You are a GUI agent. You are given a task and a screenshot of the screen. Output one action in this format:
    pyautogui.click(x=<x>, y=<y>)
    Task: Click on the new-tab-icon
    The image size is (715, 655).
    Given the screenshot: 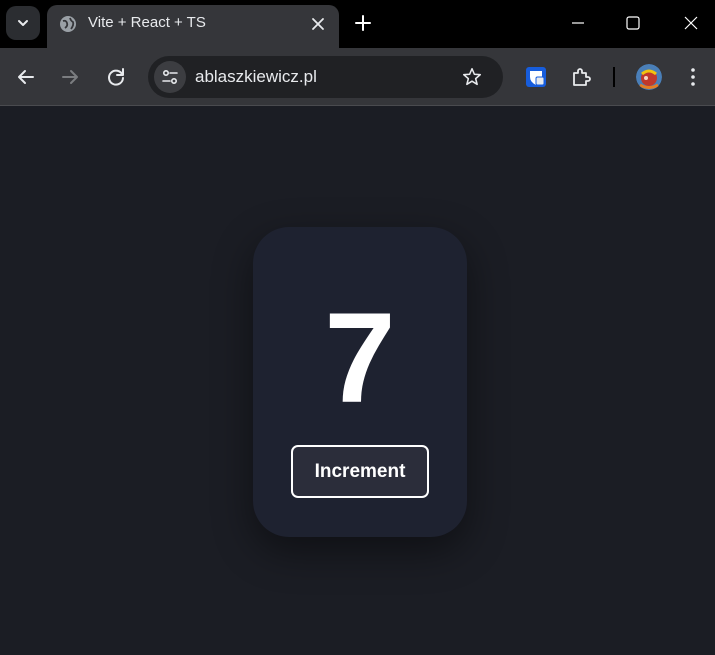 What is the action you would take?
    pyautogui.click(x=363, y=23)
    